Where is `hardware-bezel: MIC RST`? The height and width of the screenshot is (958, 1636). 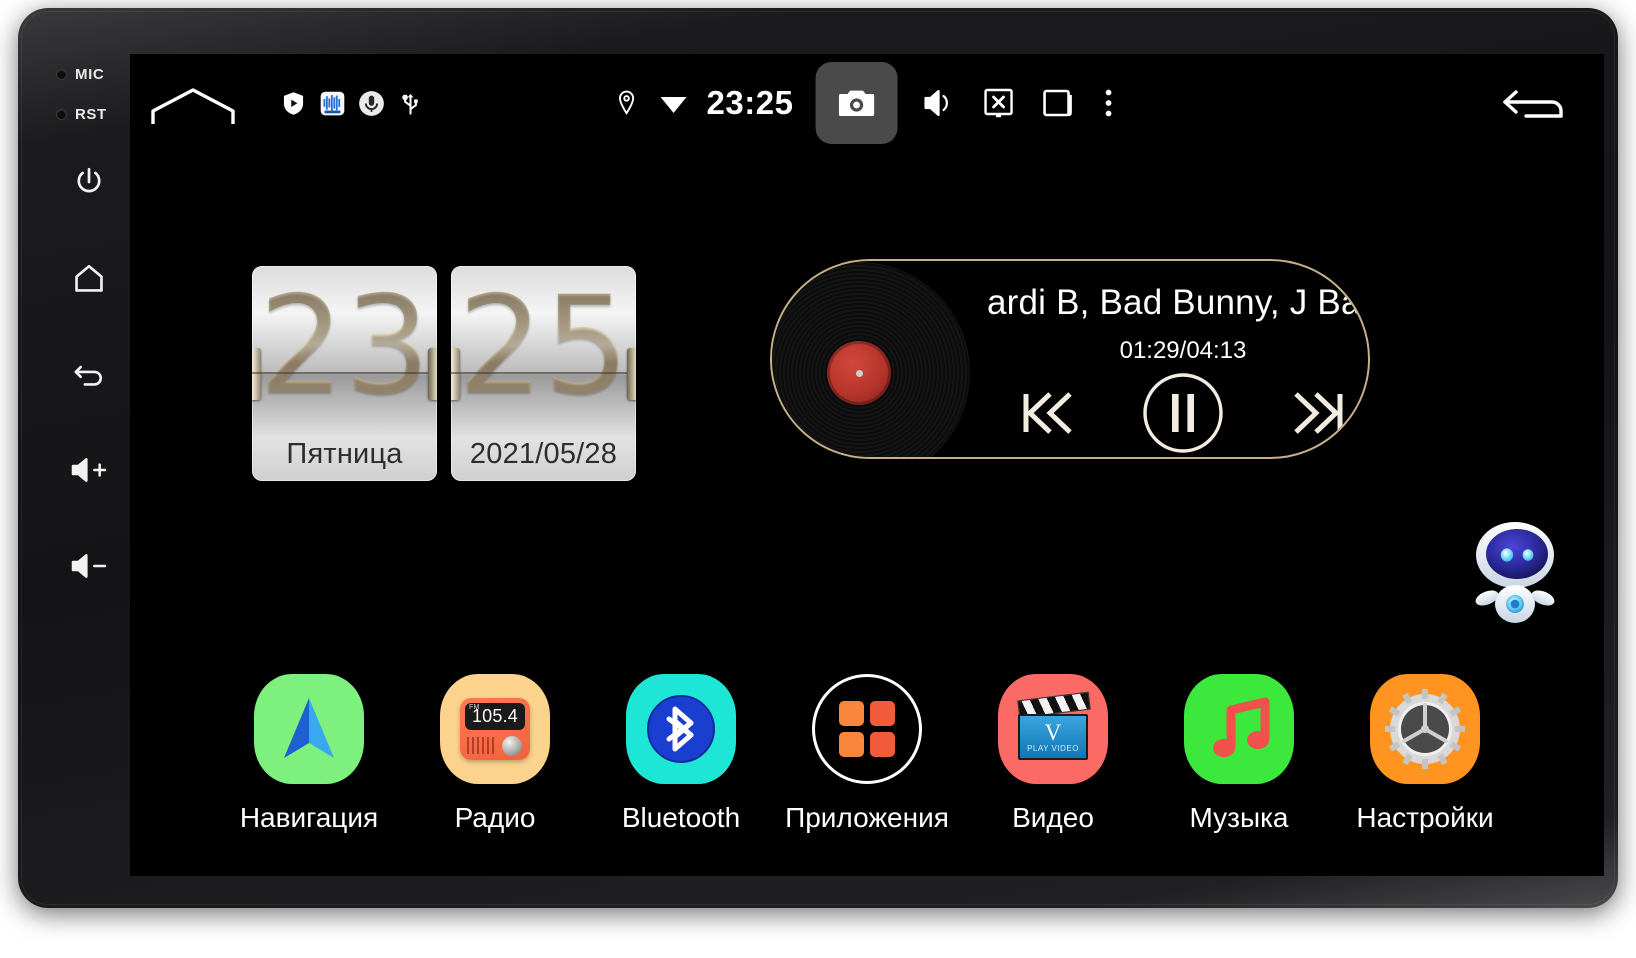 hardware-bezel: MIC RST is located at coordinates (89, 464).